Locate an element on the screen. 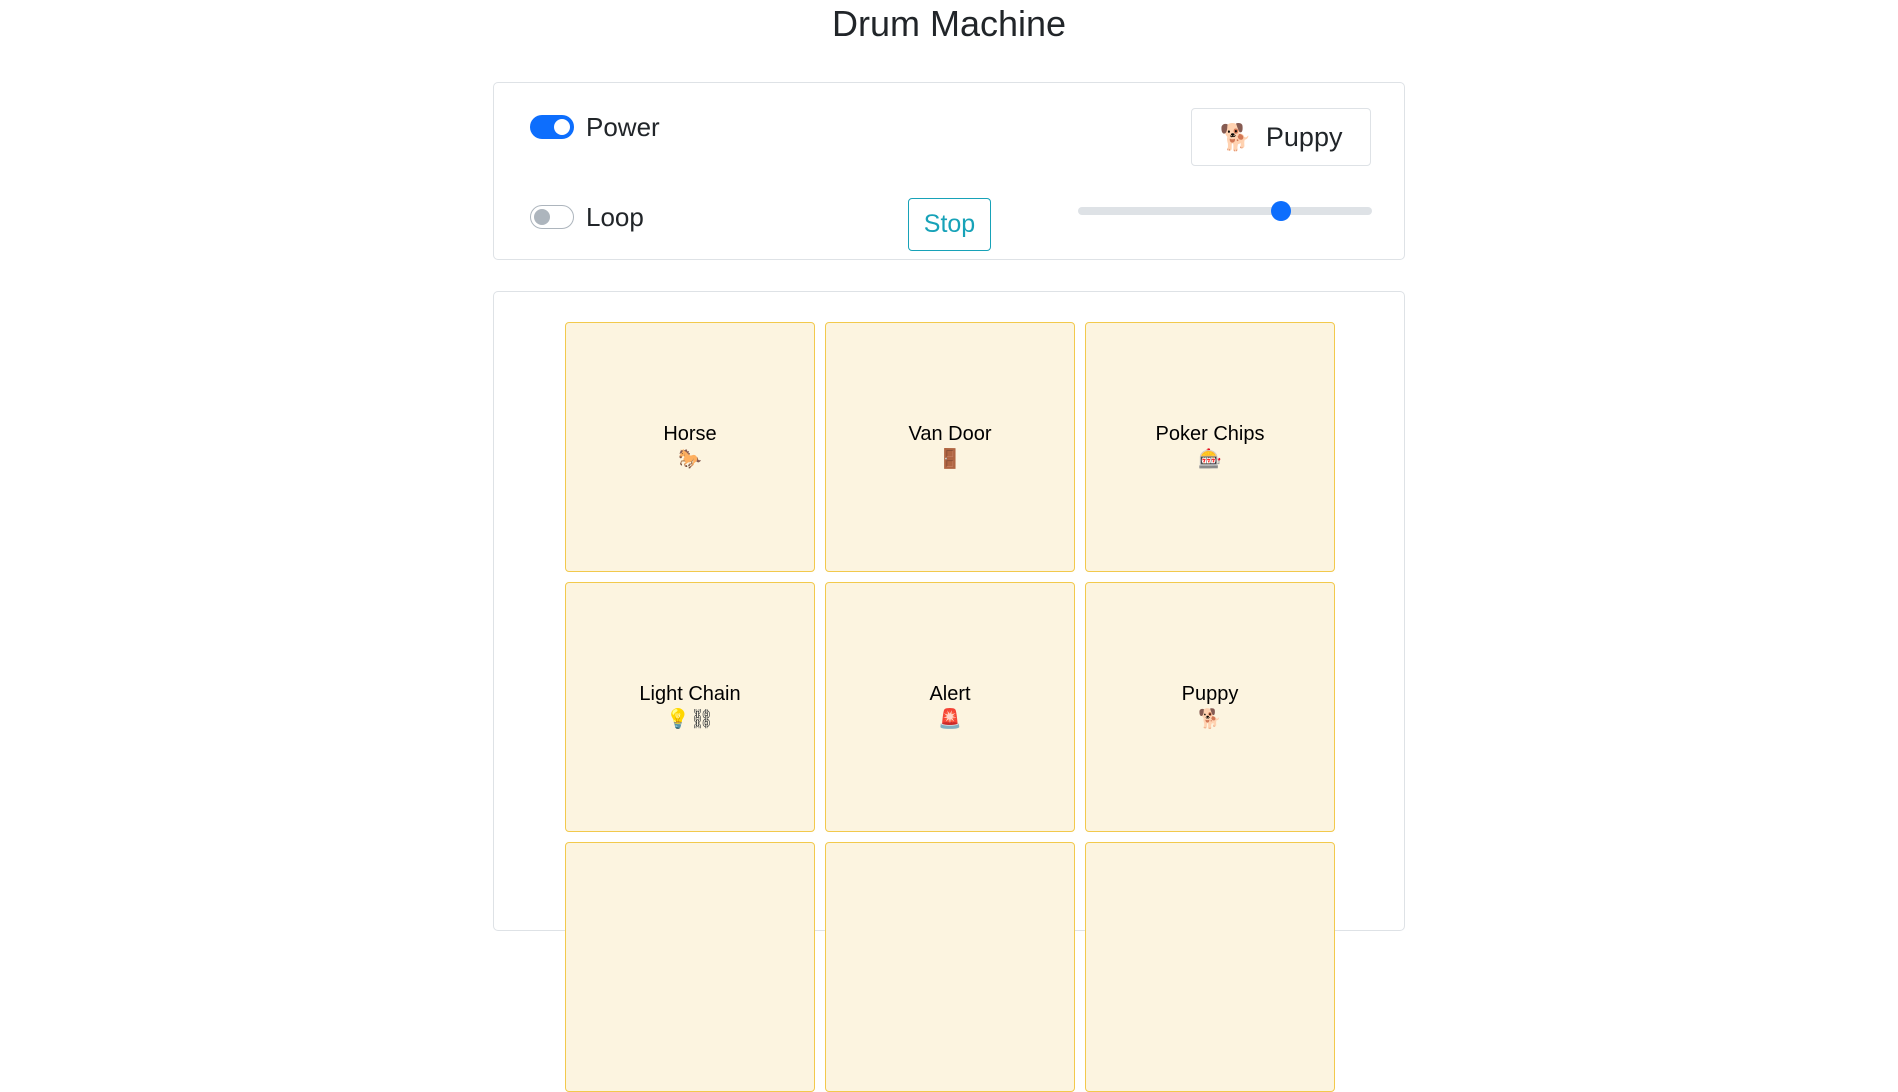 The height and width of the screenshot is (1092, 1898). siren-icon: 🚨 is located at coordinates (950, 719).